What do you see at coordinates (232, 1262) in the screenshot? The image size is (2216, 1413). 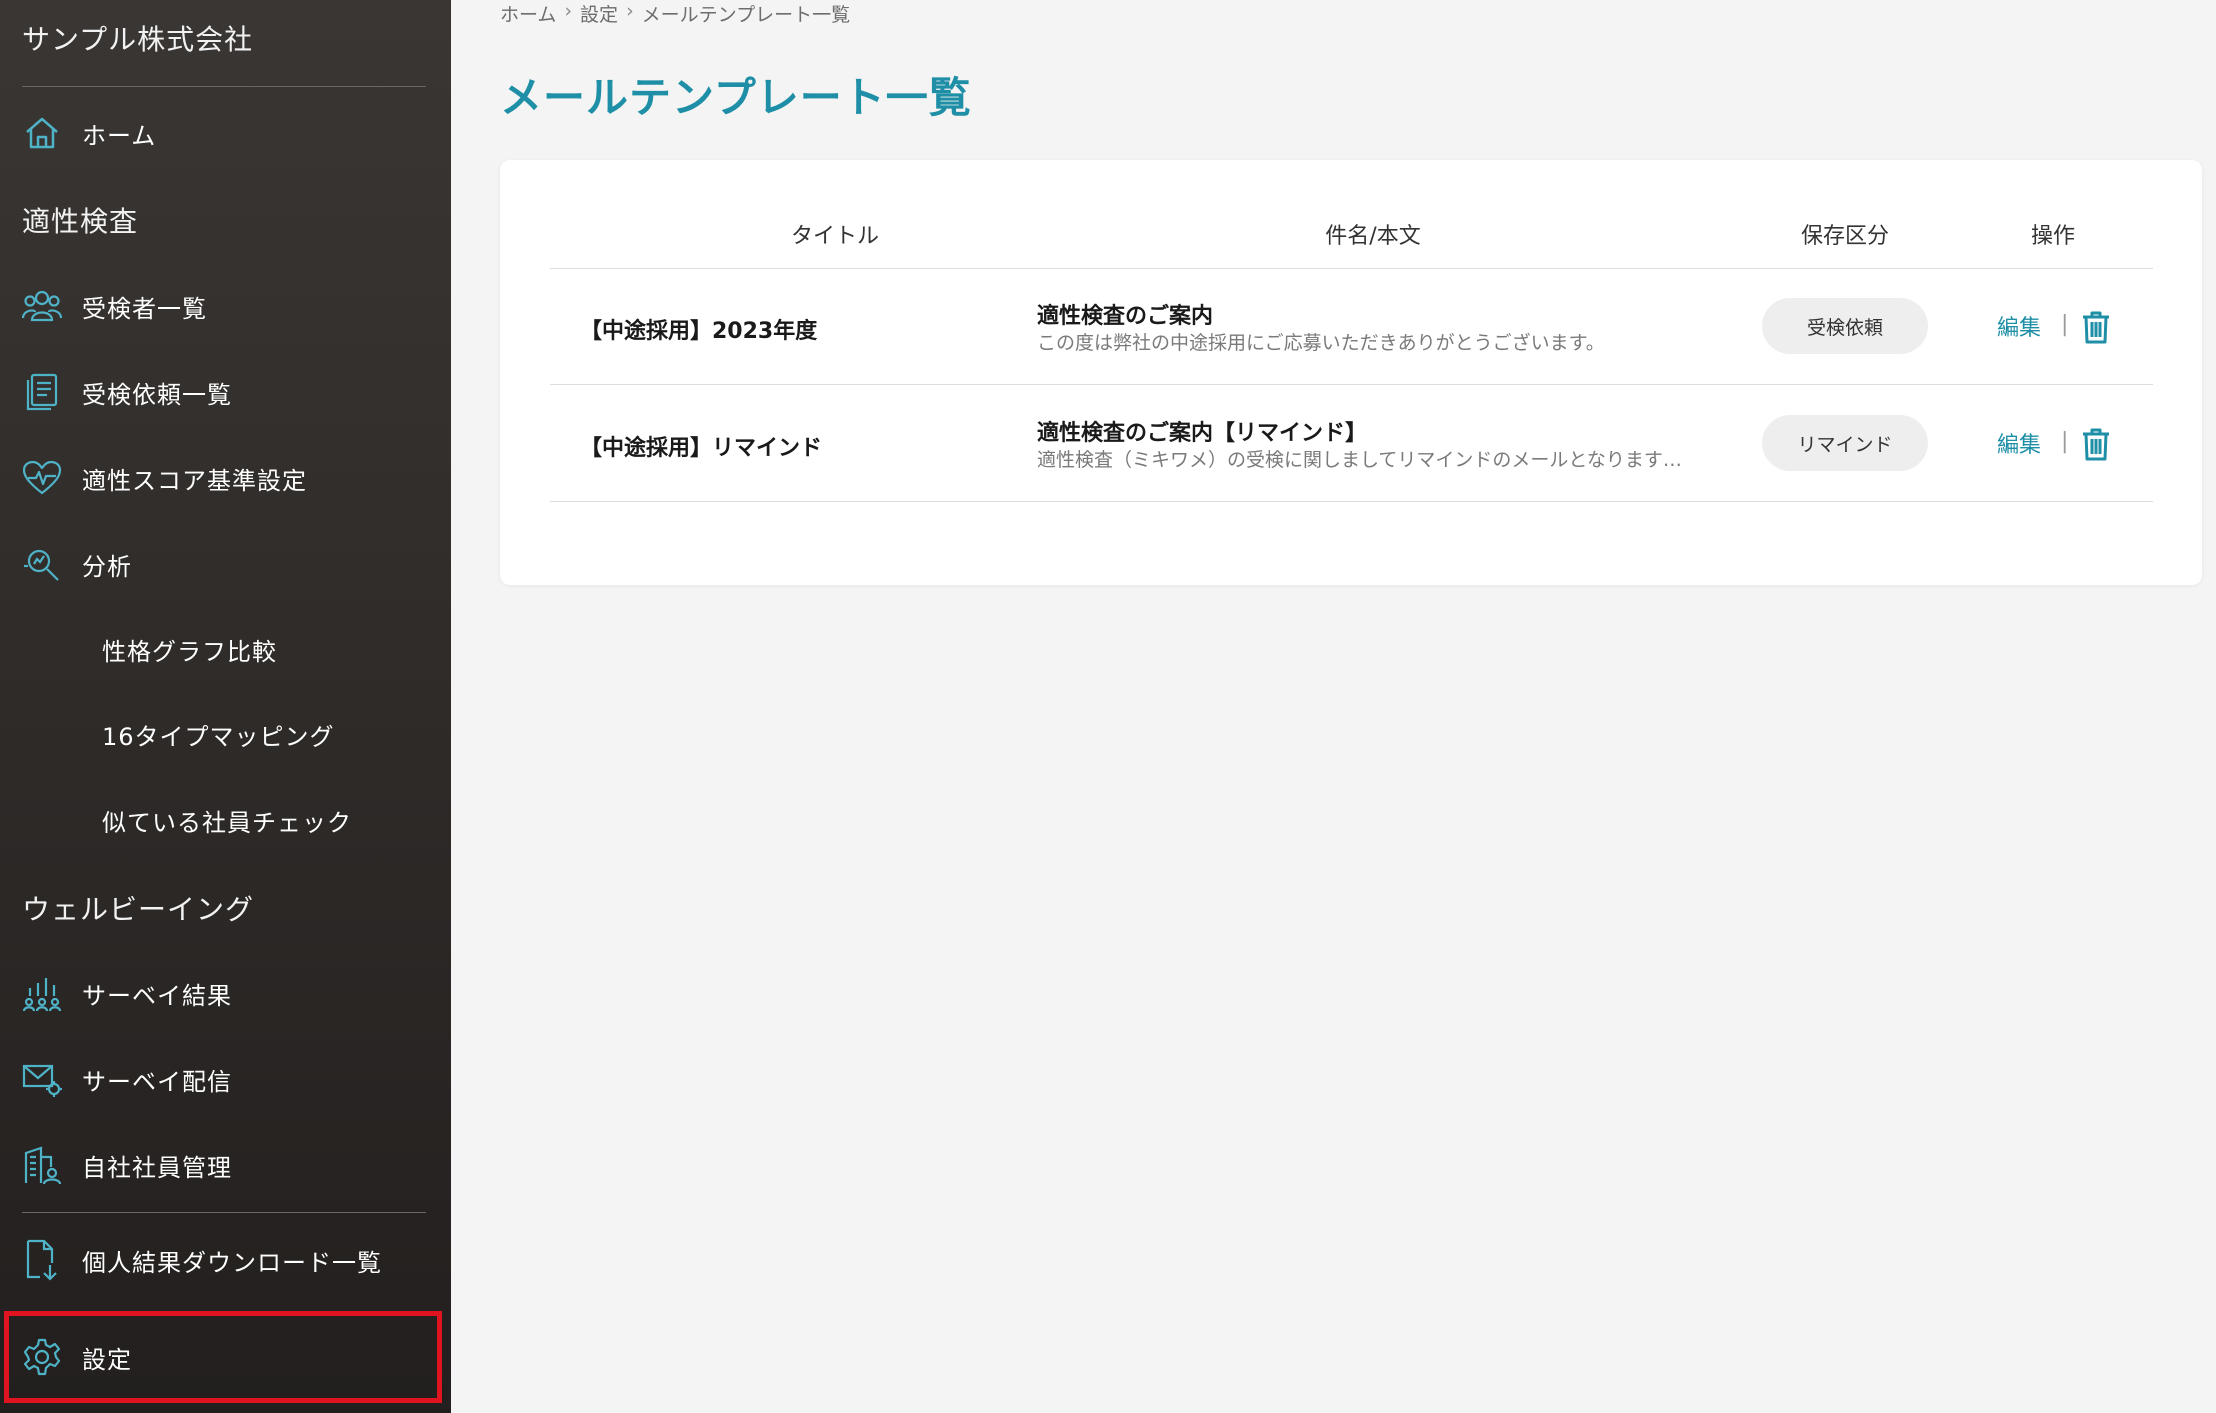 I see `sidebar-item-label: 個人結果ダウンロード一覧` at bounding box center [232, 1262].